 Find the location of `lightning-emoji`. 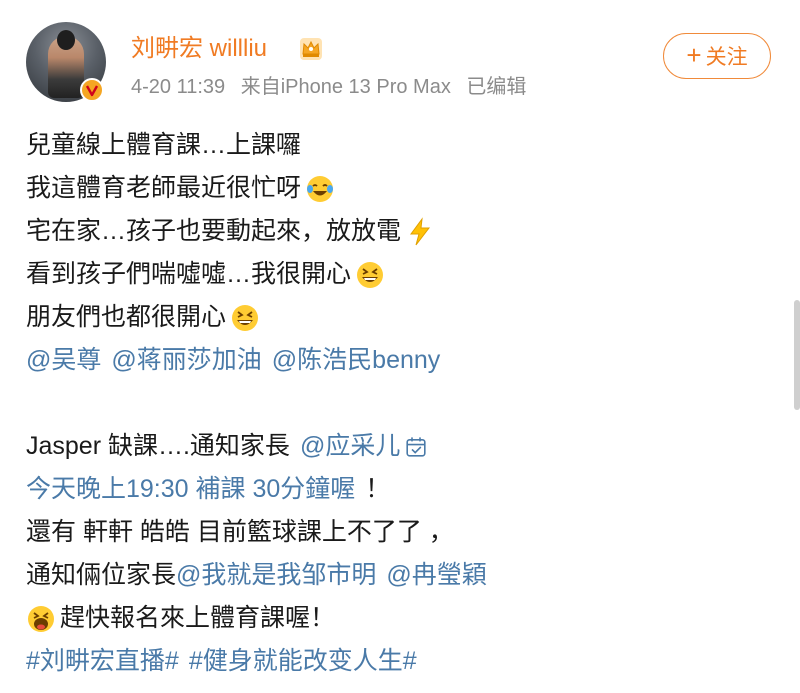

lightning-emoji is located at coordinates (420, 230).